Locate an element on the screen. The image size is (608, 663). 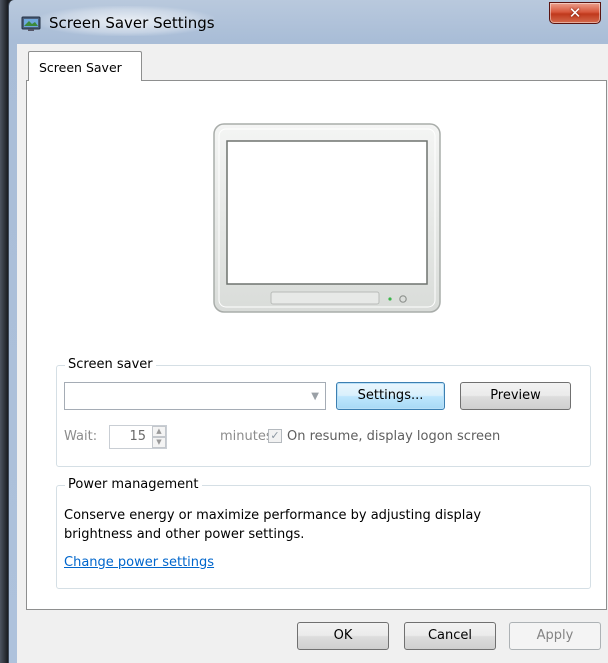
screen-saver-group is located at coordinates (323, 416).